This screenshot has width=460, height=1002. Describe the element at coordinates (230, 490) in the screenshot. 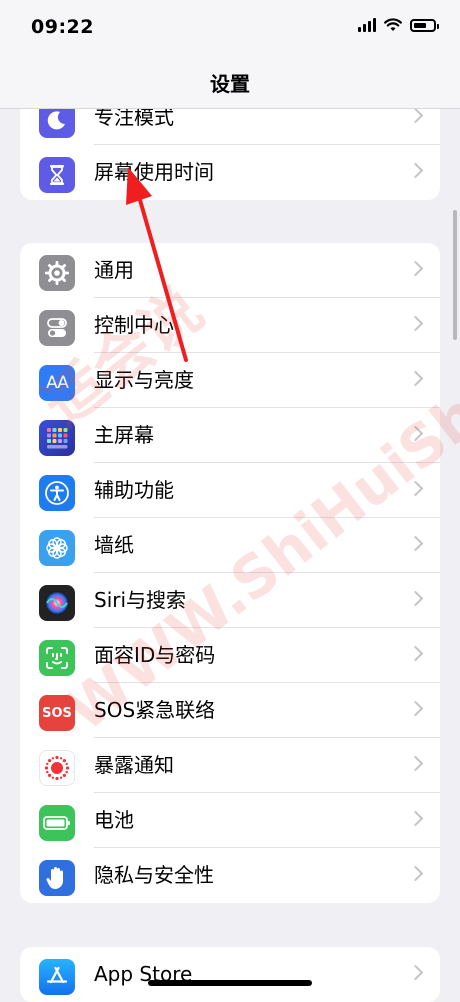

I see `settings-row-accessibility: 辅助功能` at that location.